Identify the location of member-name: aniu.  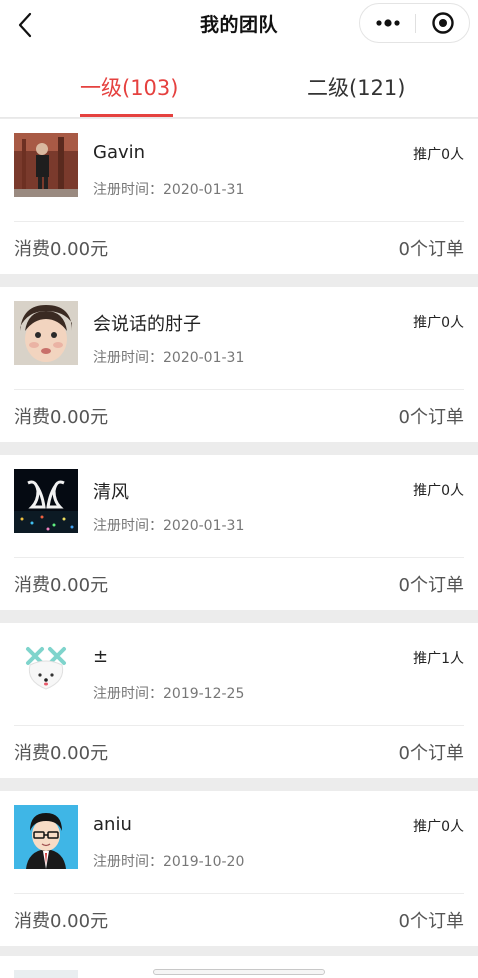
(112, 824).